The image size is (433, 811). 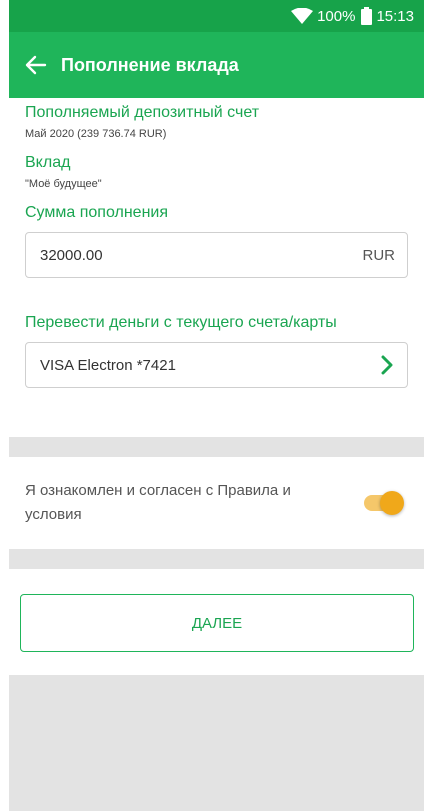 What do you see at coordinates (216, 255) in the screenshot?
I see `amount-input: 32000.00 RUR` at bounding box center [216, 255].